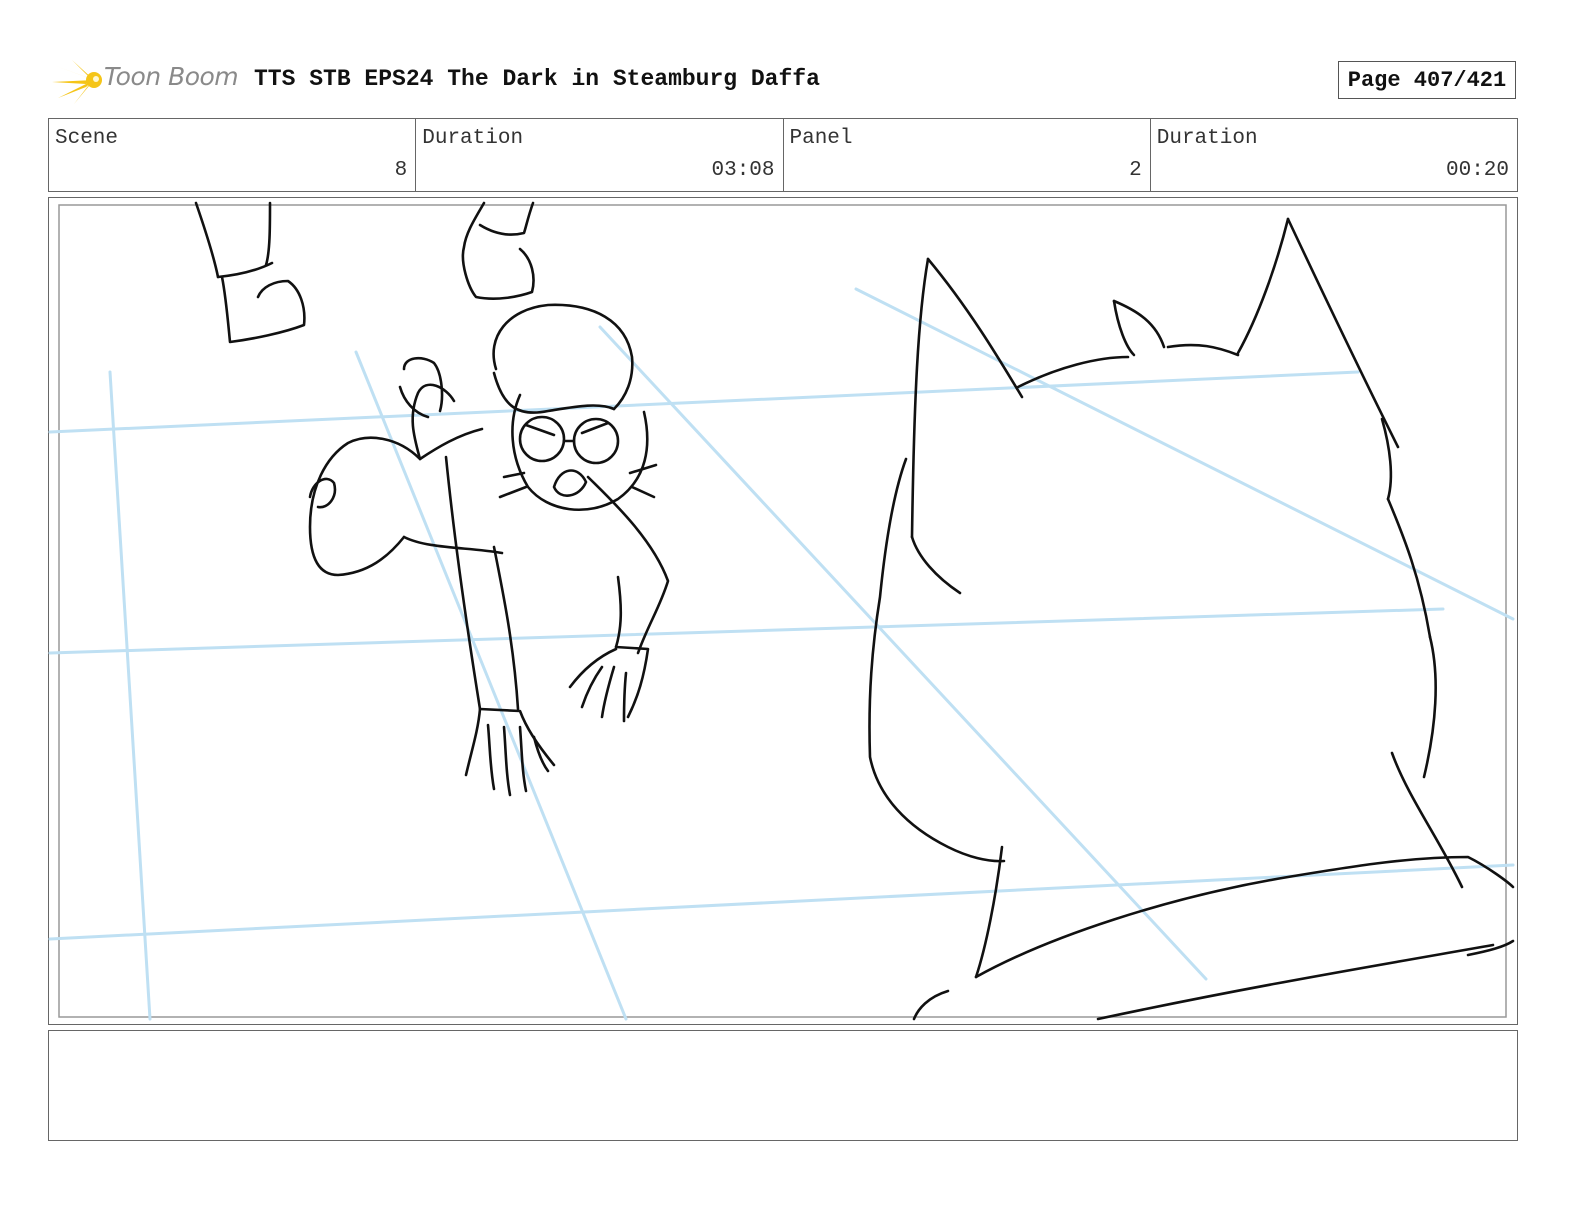 The height and width of the screenshot is (1224, 1584). What do you see at coordinates (783, 1085) in the screenshot?
I see `panel-notes-box` at bounding box center [783, 1085].